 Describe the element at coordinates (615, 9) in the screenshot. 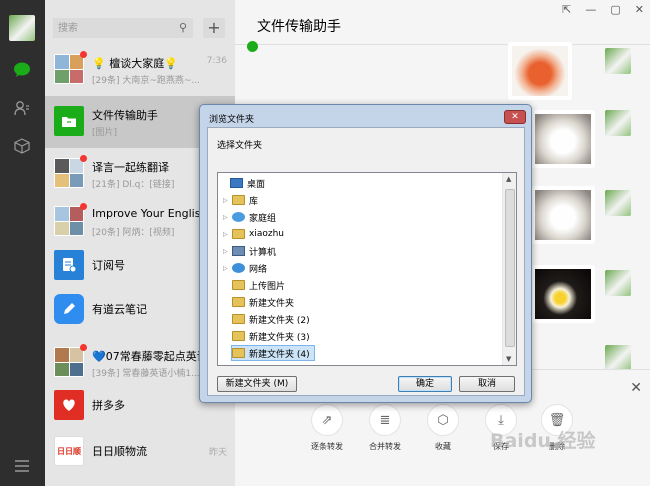

I see `maximize-icon: ▢` at that location.